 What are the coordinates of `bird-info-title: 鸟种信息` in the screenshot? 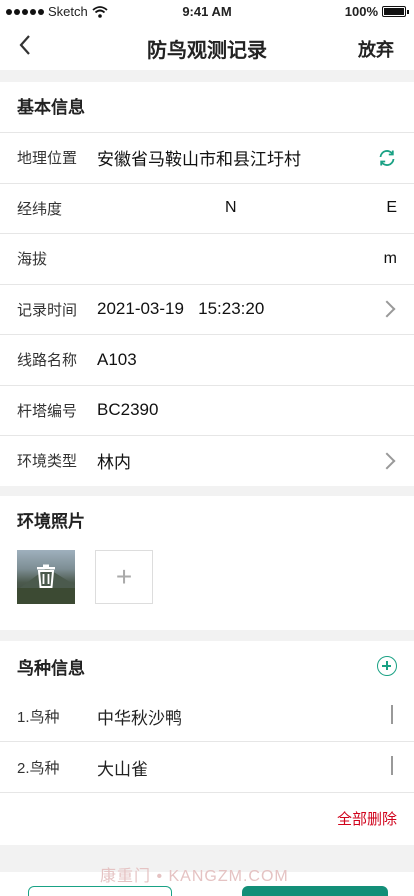 It's located at (51, 668).